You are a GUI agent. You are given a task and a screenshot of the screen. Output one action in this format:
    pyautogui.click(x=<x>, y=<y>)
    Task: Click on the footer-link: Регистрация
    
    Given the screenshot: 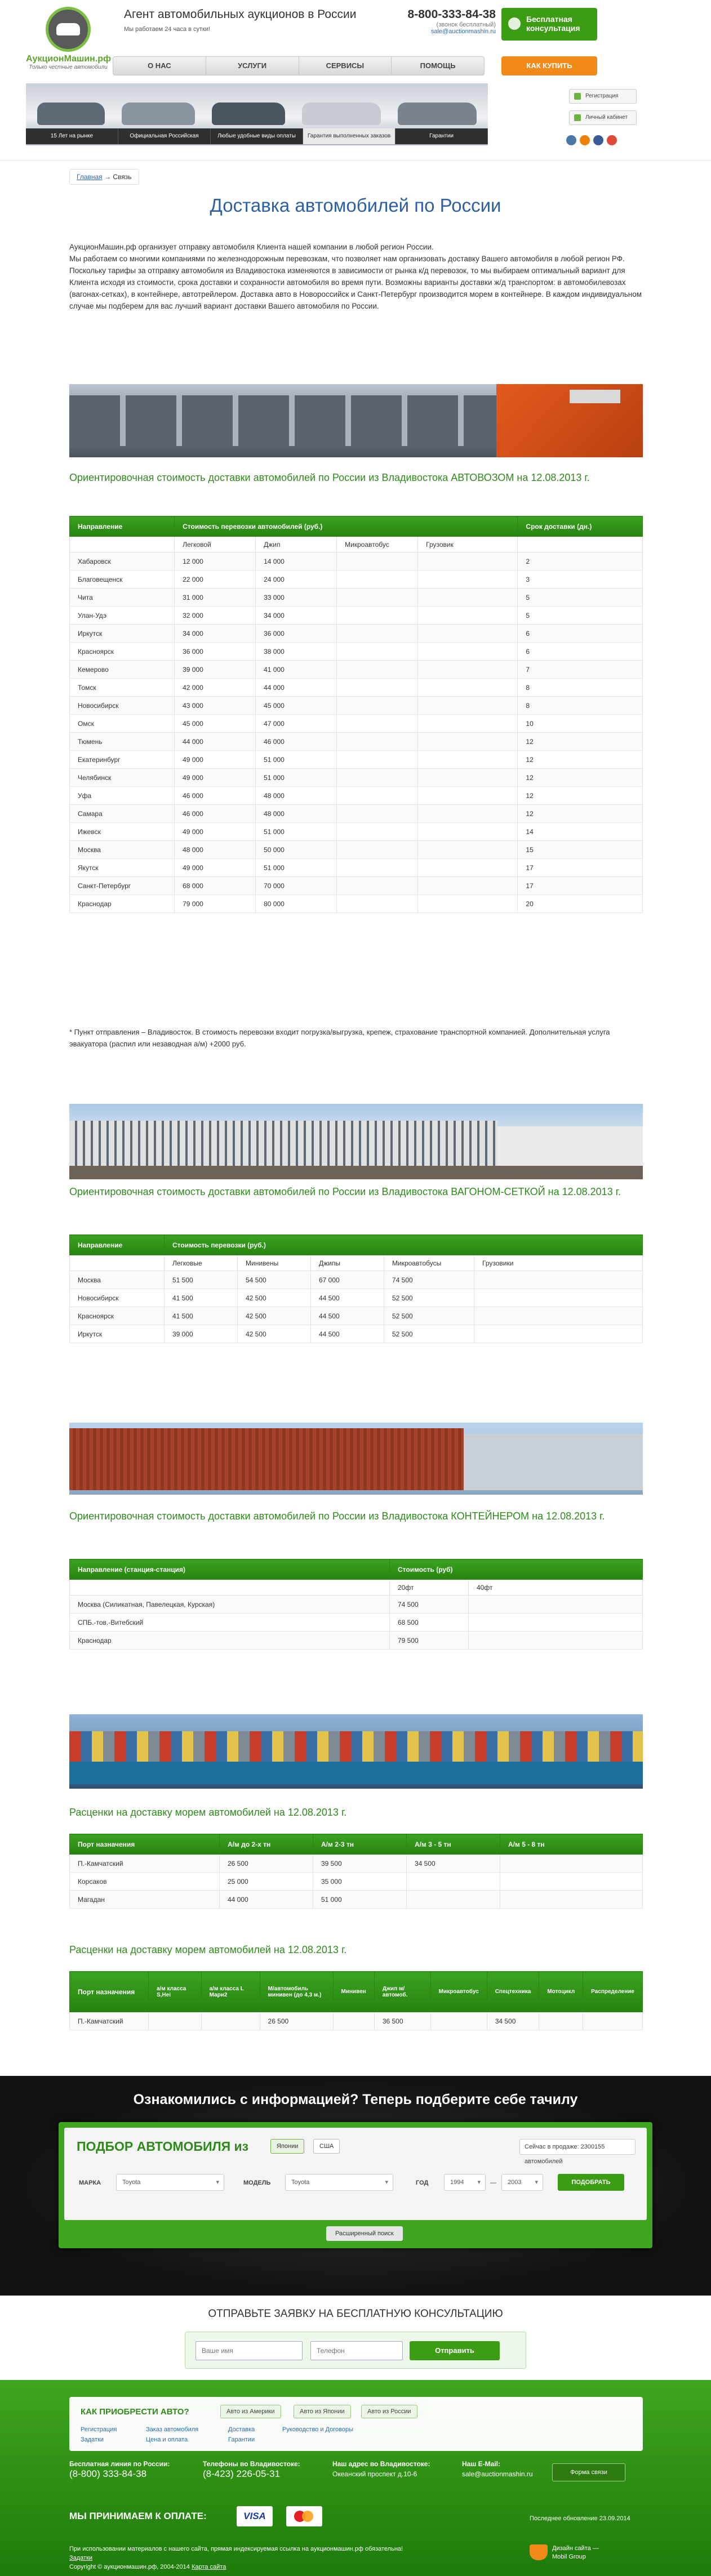 What is the action you would take?
    pyautogui.click(x=99, y=2429)
    